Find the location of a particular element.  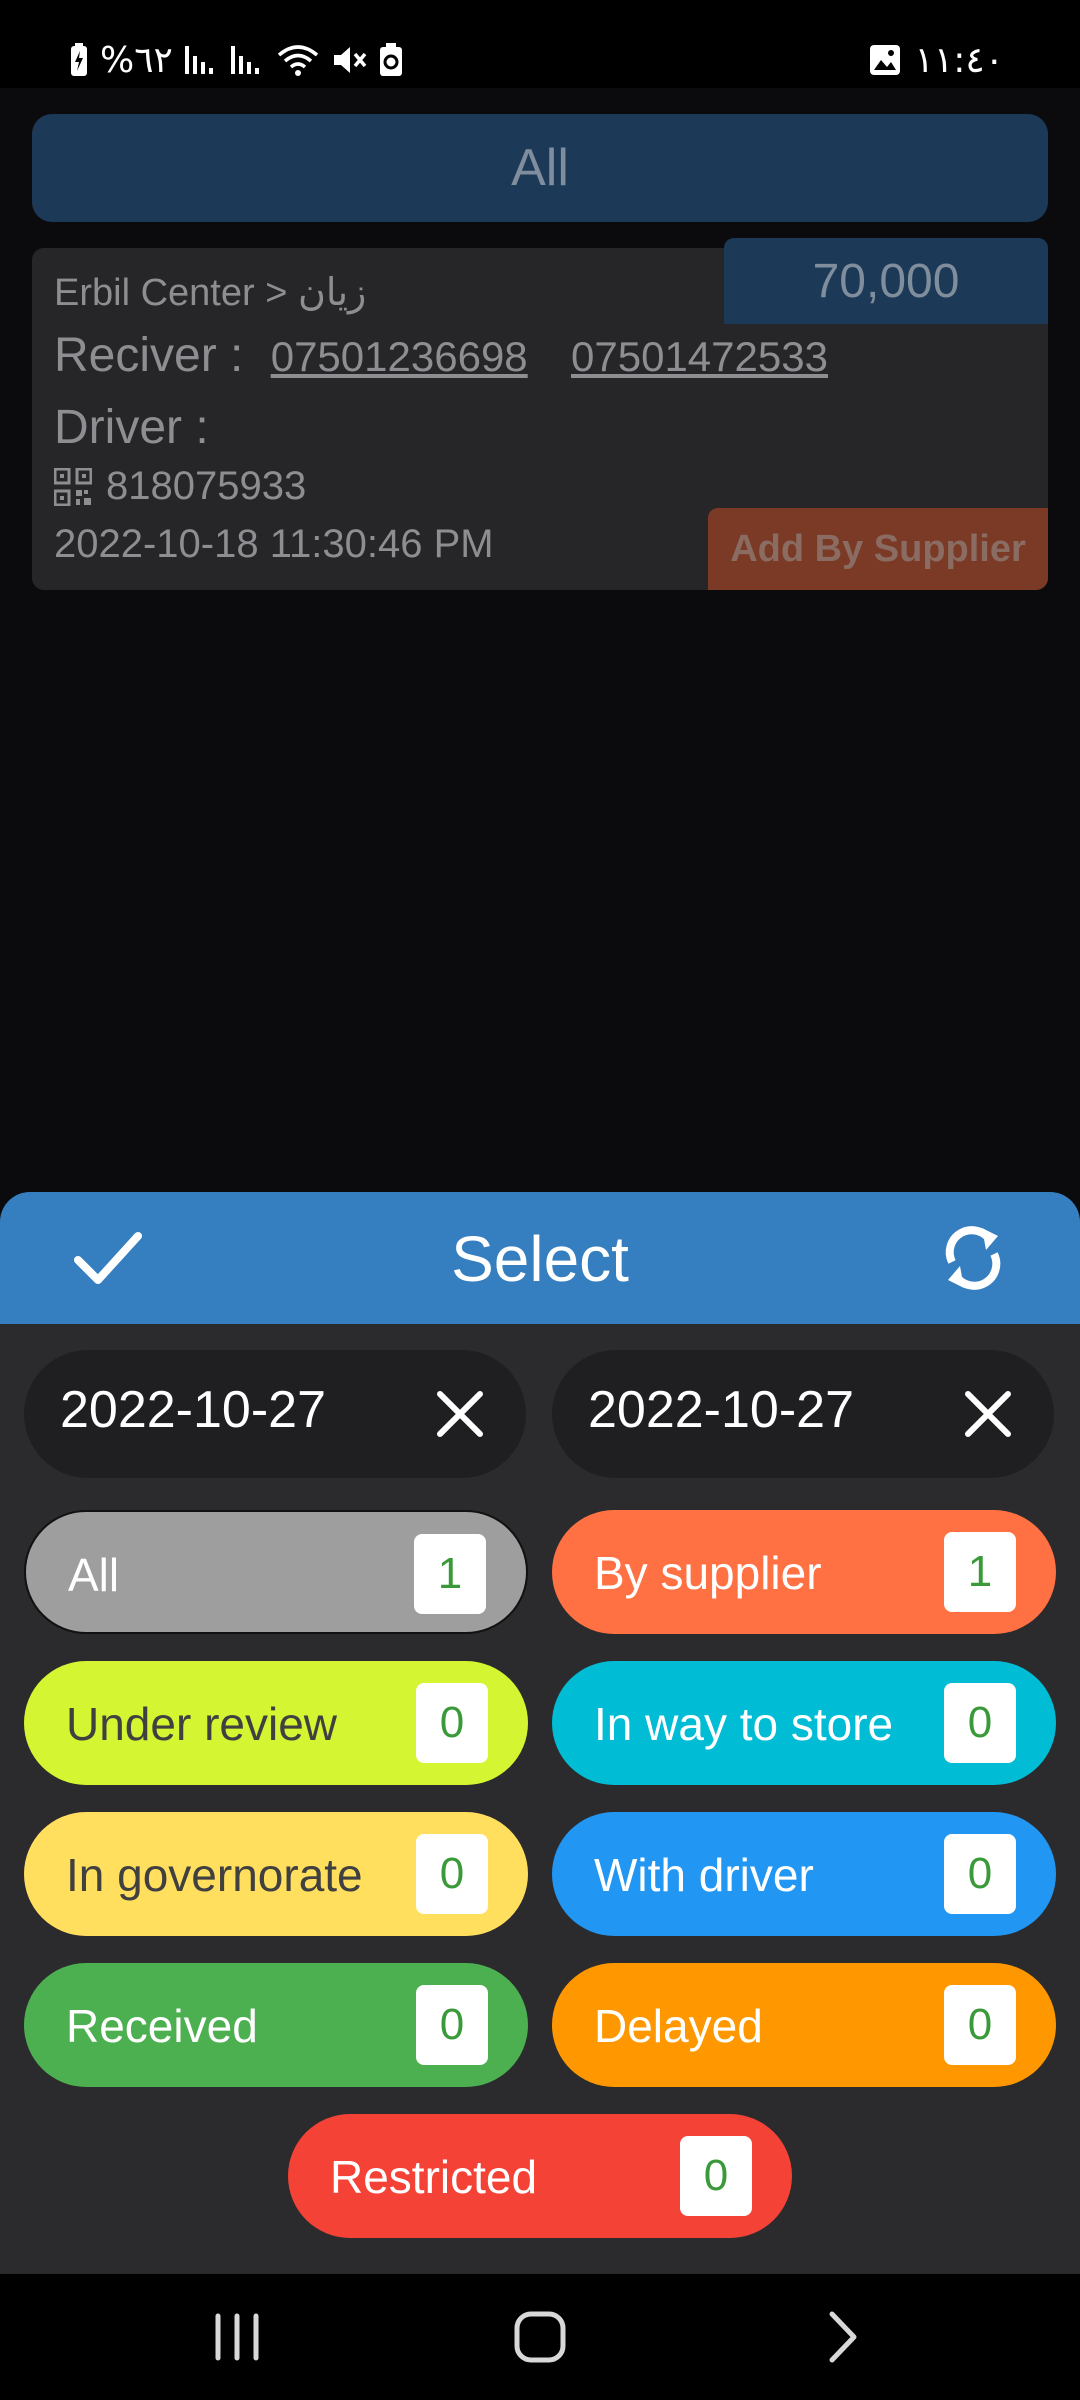

status-bar-right: ١١:٤٠ is located at coordinates (936, 60).